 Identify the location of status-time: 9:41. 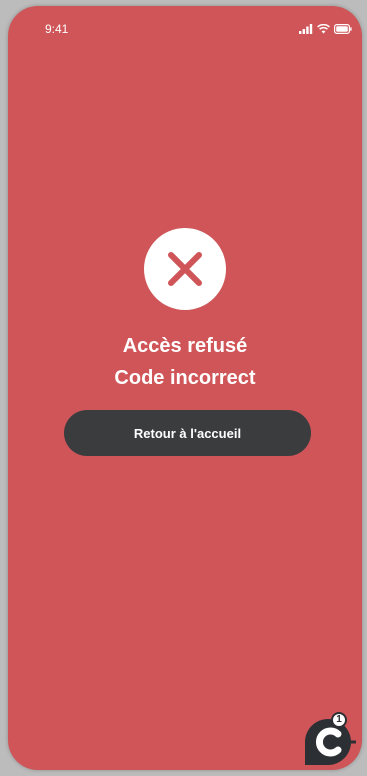
(57, 29).